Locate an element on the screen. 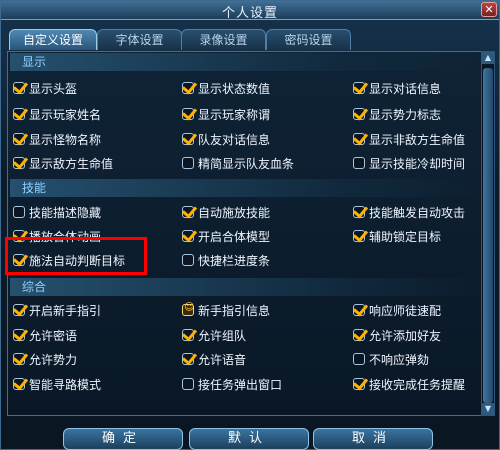  option-label: 技能描述隐藏 is located at coordinates (65, 212).